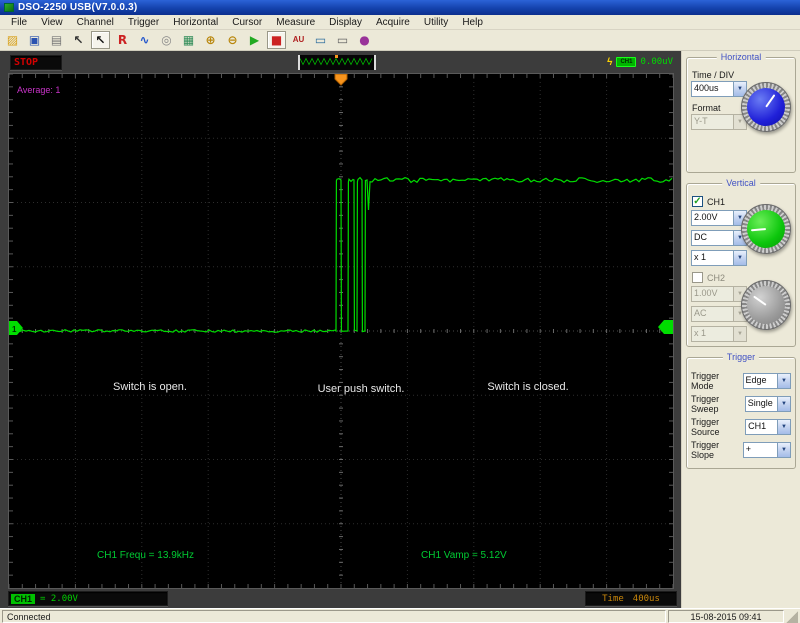 The width and height of the screenshot is (800, 623). Describe the element at coordinates (144, 40) in the screenshot. I see `fft-button: ∿` at that location.